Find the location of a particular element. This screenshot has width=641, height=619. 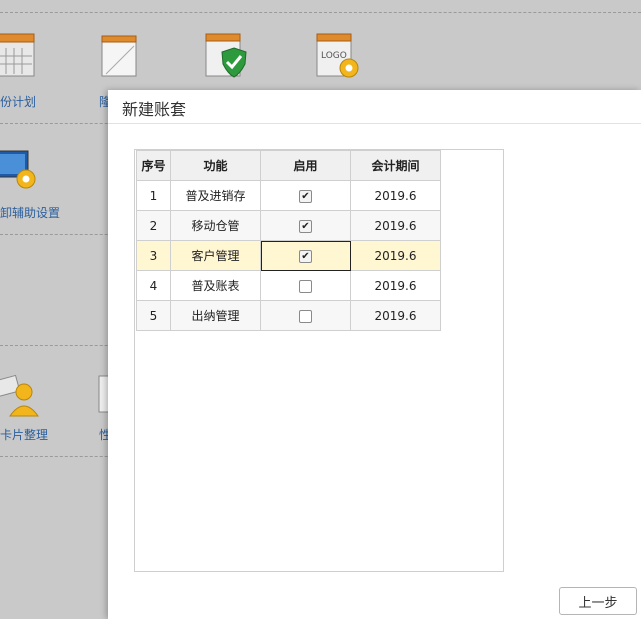

table-row-selected: 3 客户管理 ✔ 2019.6 is located at coordinates (288, 255).